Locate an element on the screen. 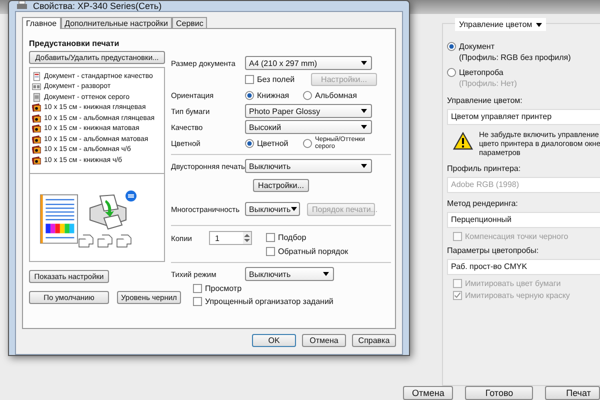  field-label: Управление цветом: is located at coordinates (484, 101).